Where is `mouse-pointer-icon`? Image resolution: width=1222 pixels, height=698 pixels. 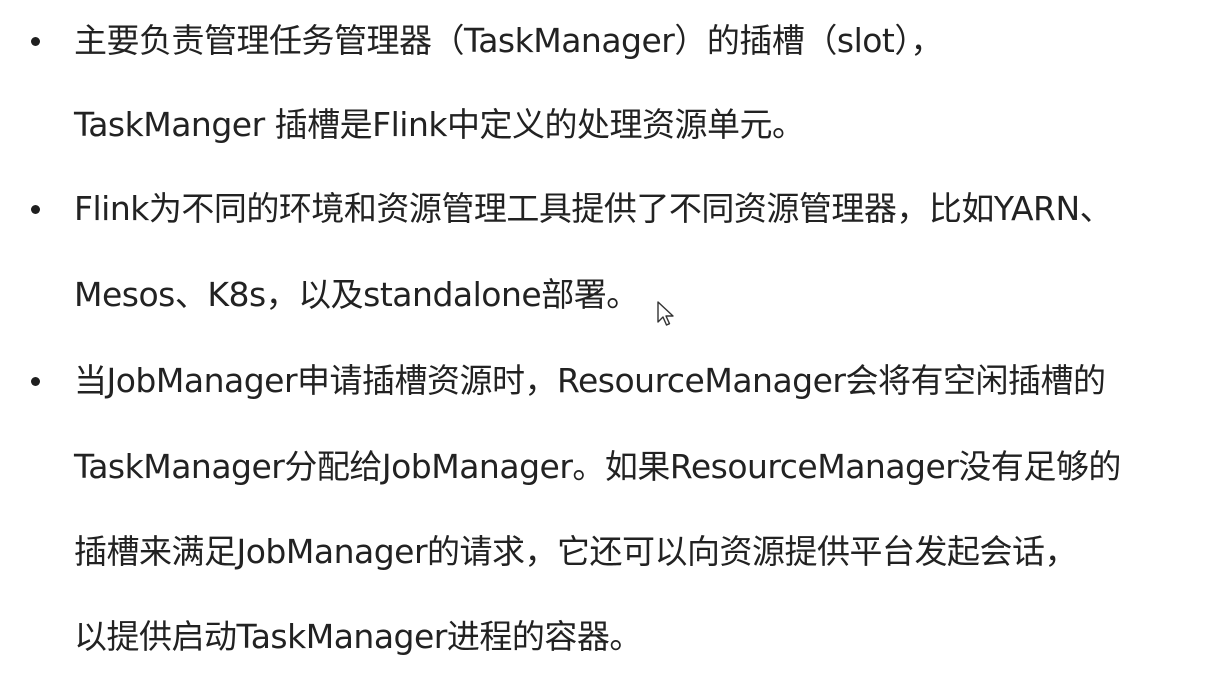 mouse-pointer-icon is located at coordinates (665, 313).